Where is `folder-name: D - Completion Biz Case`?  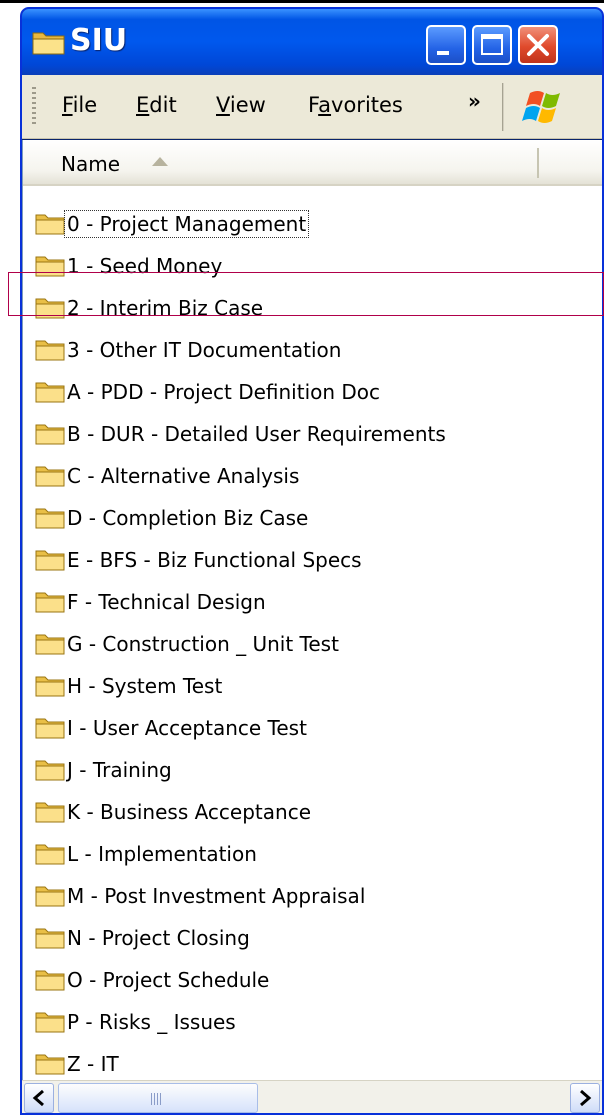
folder-name: D - Completion Biz Case is located at coordinates (188, 518).